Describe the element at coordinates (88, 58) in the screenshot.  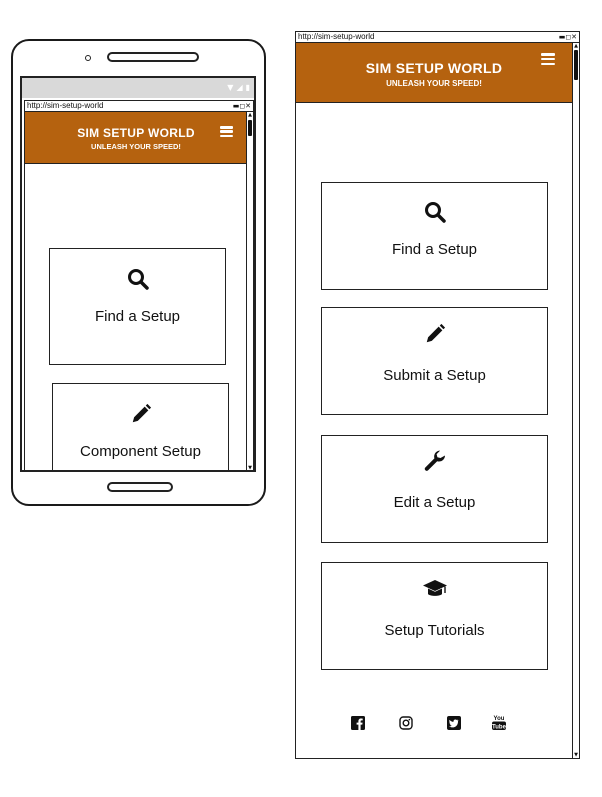
I see `phone-camera` at that location.